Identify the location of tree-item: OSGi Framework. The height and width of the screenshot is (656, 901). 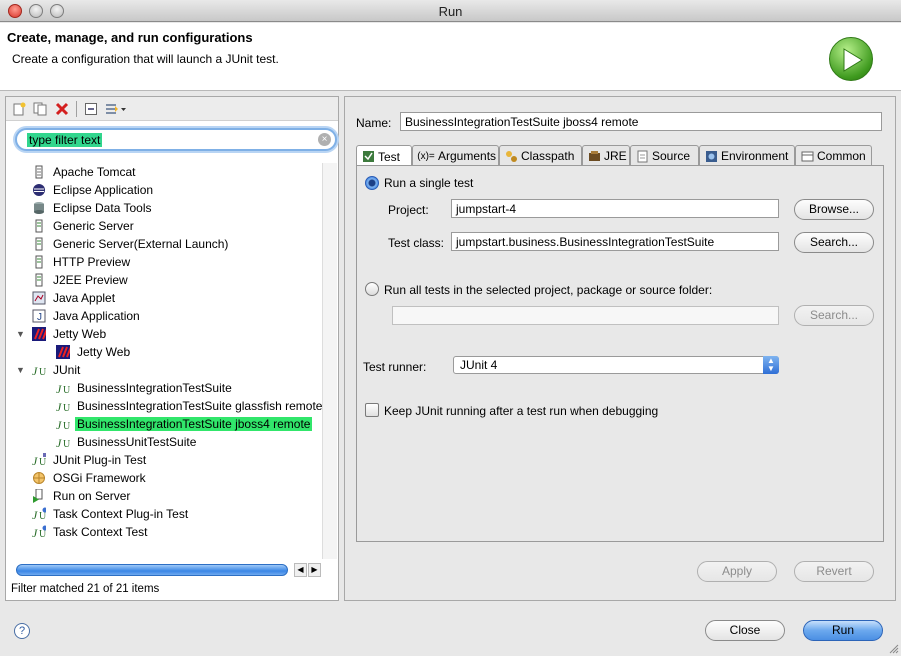
(90, 478).